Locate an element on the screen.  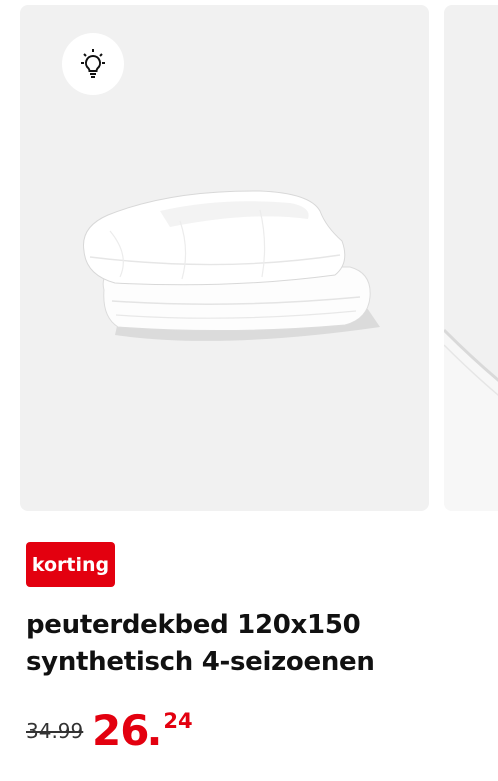
price: 34.99 26 . 24 is located at coordinates (176, 736).